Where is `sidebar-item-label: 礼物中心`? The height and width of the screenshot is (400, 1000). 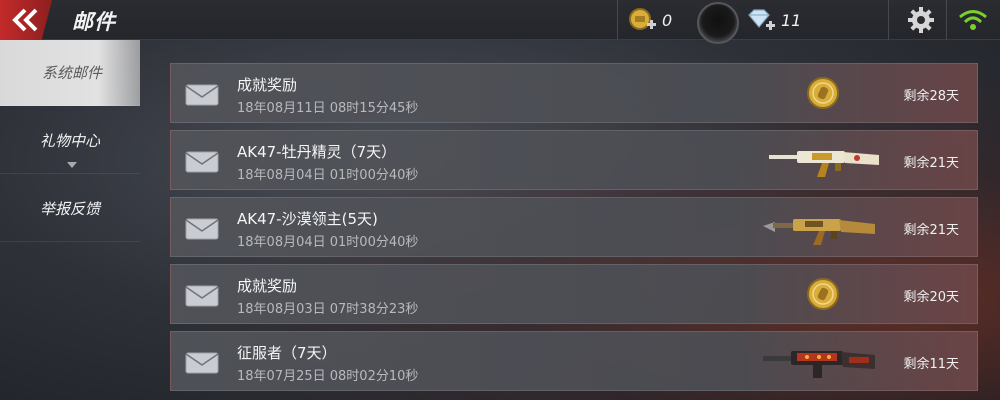
sidebar-item-label: 礼物中心 is located at coordinates (69, 141).